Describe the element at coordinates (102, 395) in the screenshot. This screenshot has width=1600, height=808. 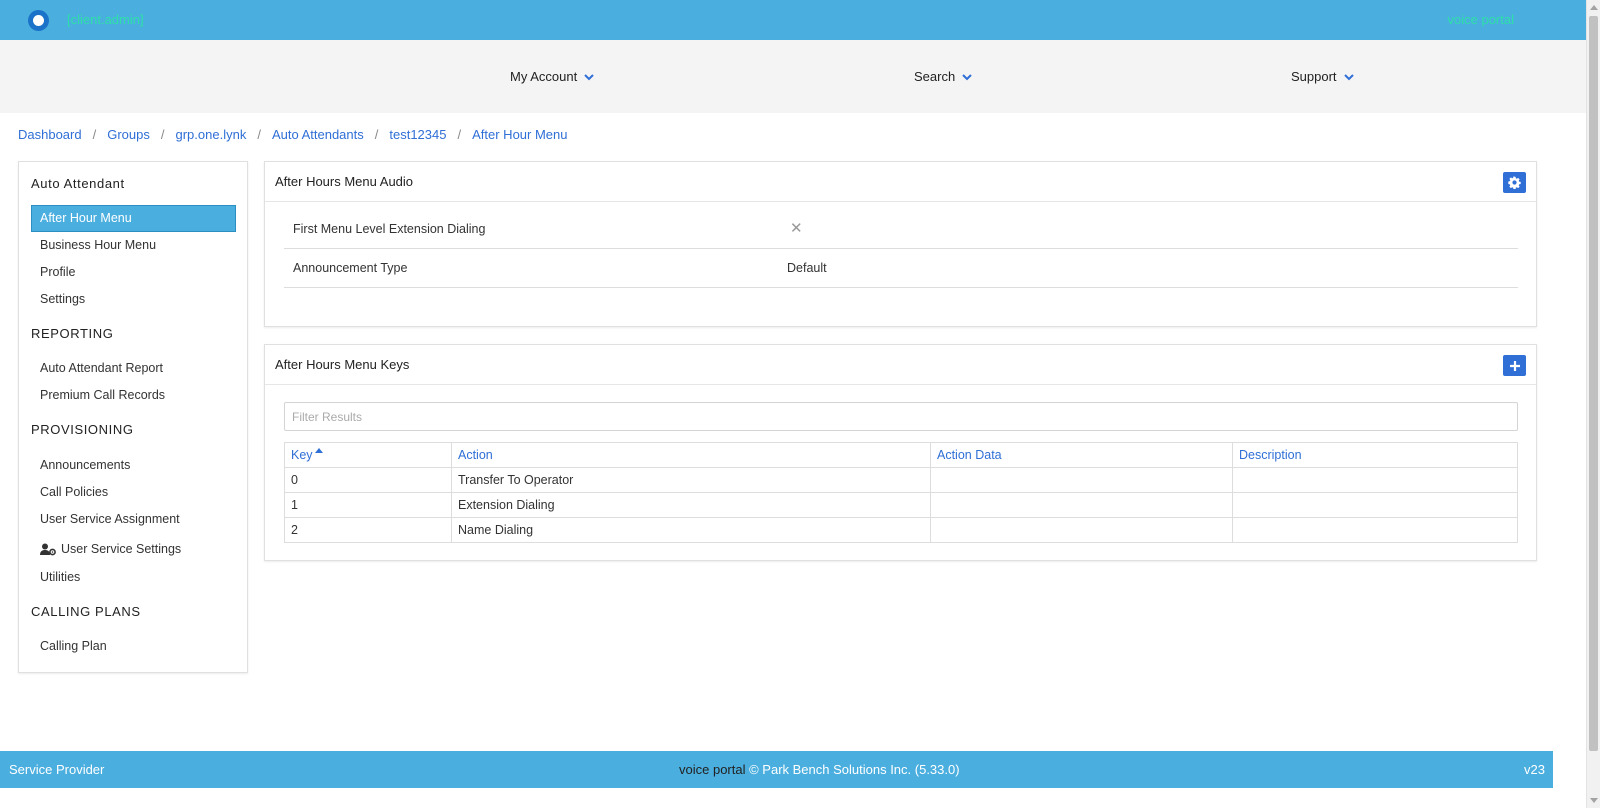
I see `sidebar-item-premium-call-records: Premium Call Records` at that location.